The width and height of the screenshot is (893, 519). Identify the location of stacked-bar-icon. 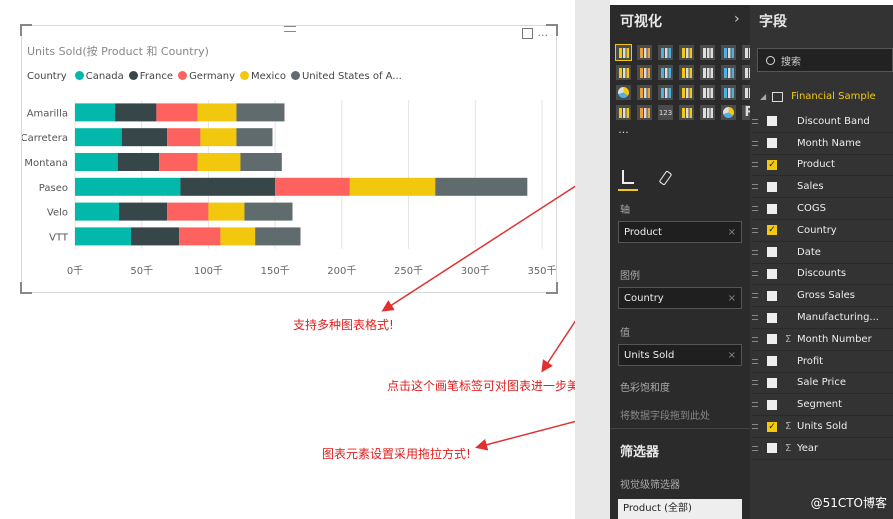
(623, 52).